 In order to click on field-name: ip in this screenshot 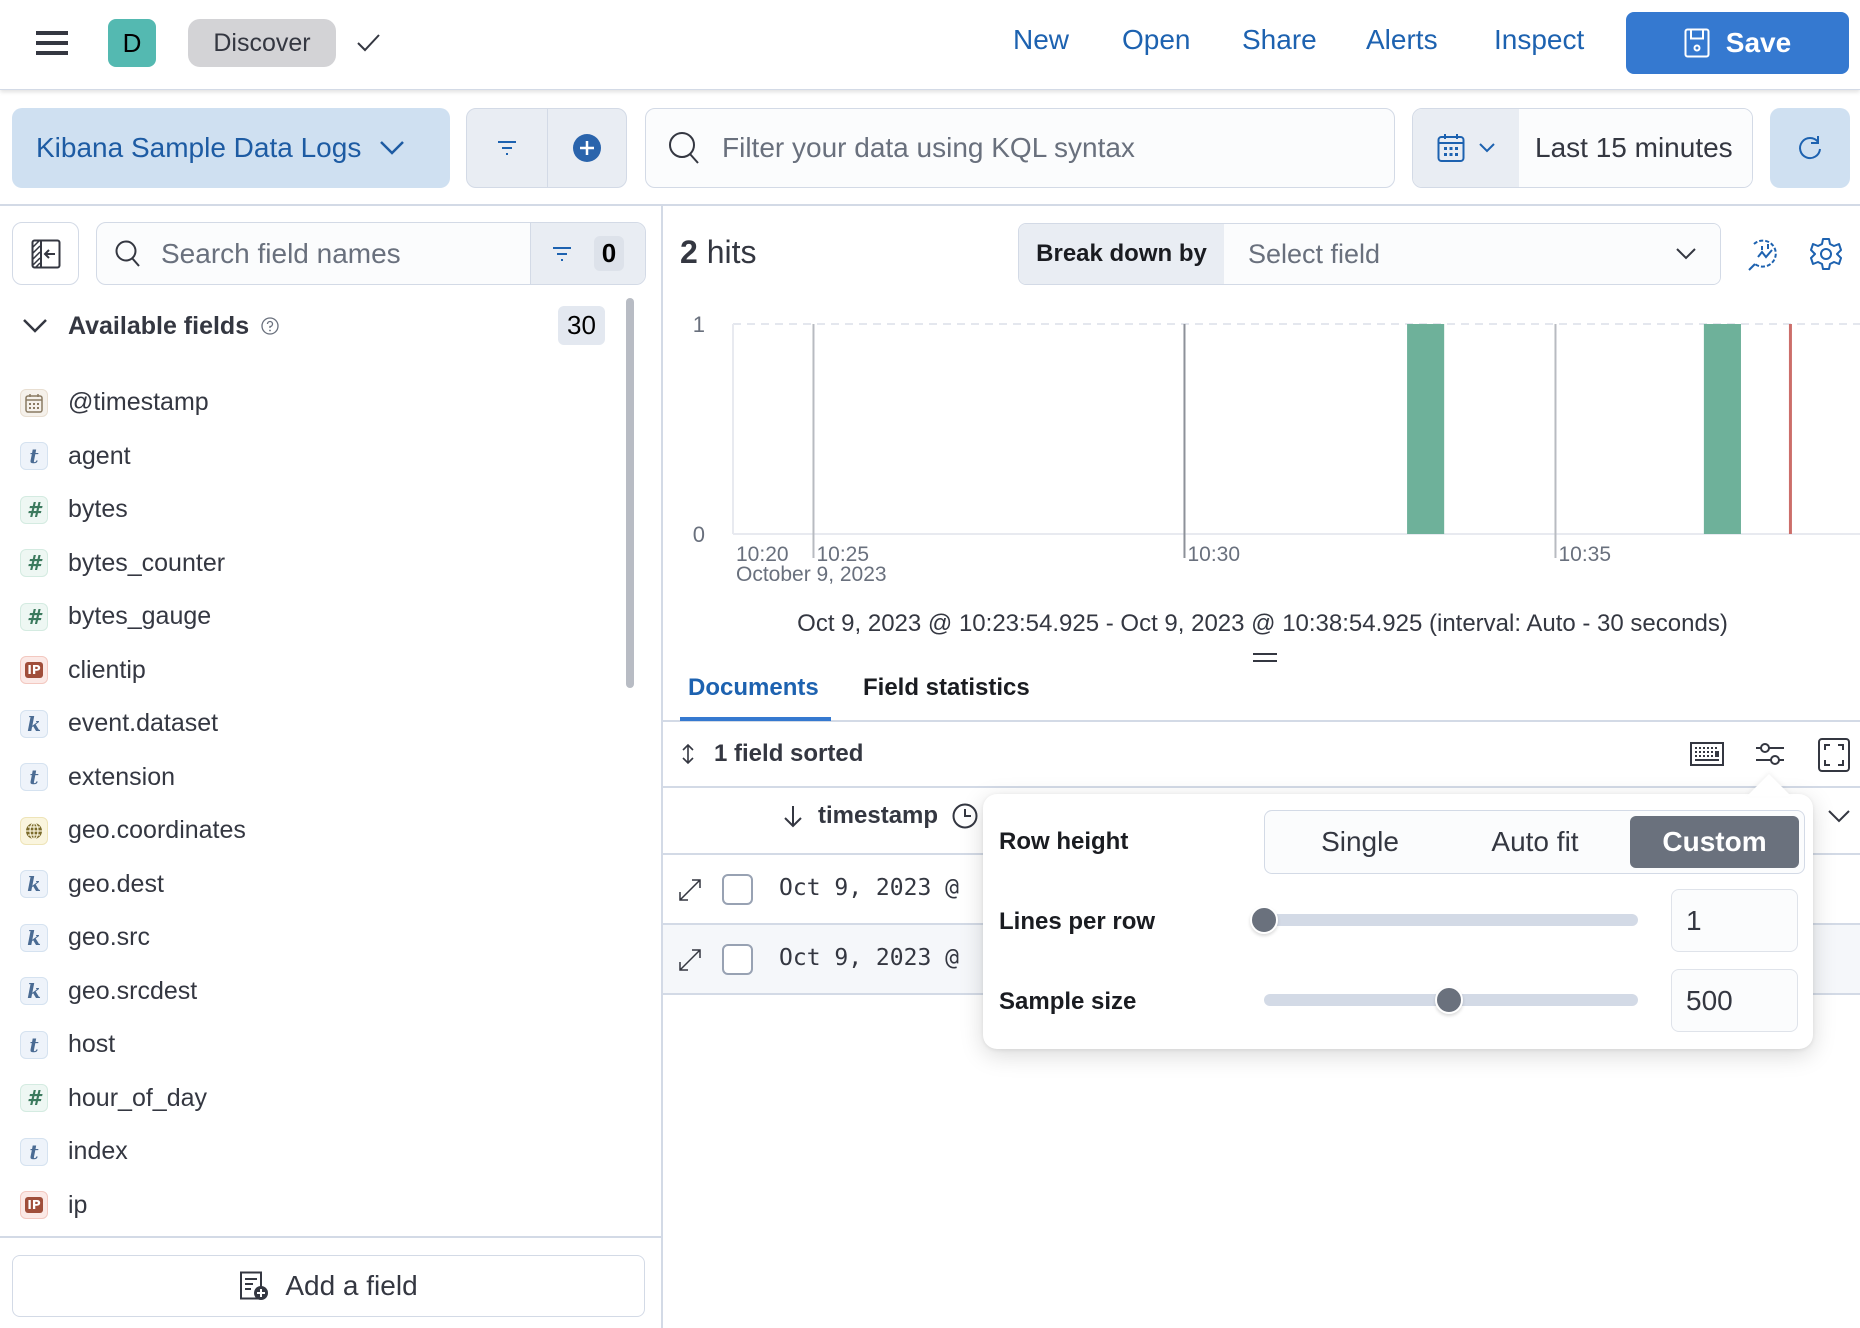, I will do `click(78, 1204)`.